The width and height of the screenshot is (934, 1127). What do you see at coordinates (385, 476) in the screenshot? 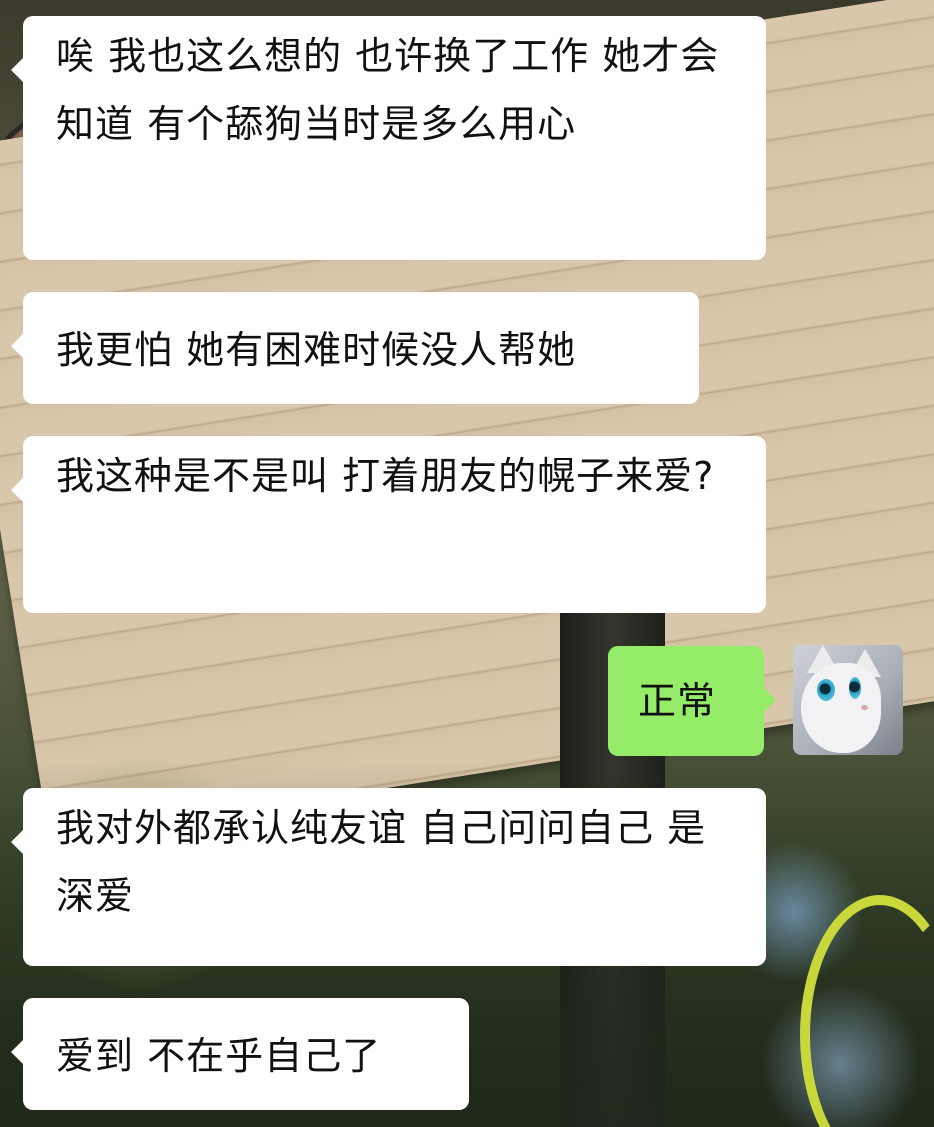
I see `message-text: 我这种是不是叫 打着朋友的幌子来爱?` at bounding box center [385, 476].